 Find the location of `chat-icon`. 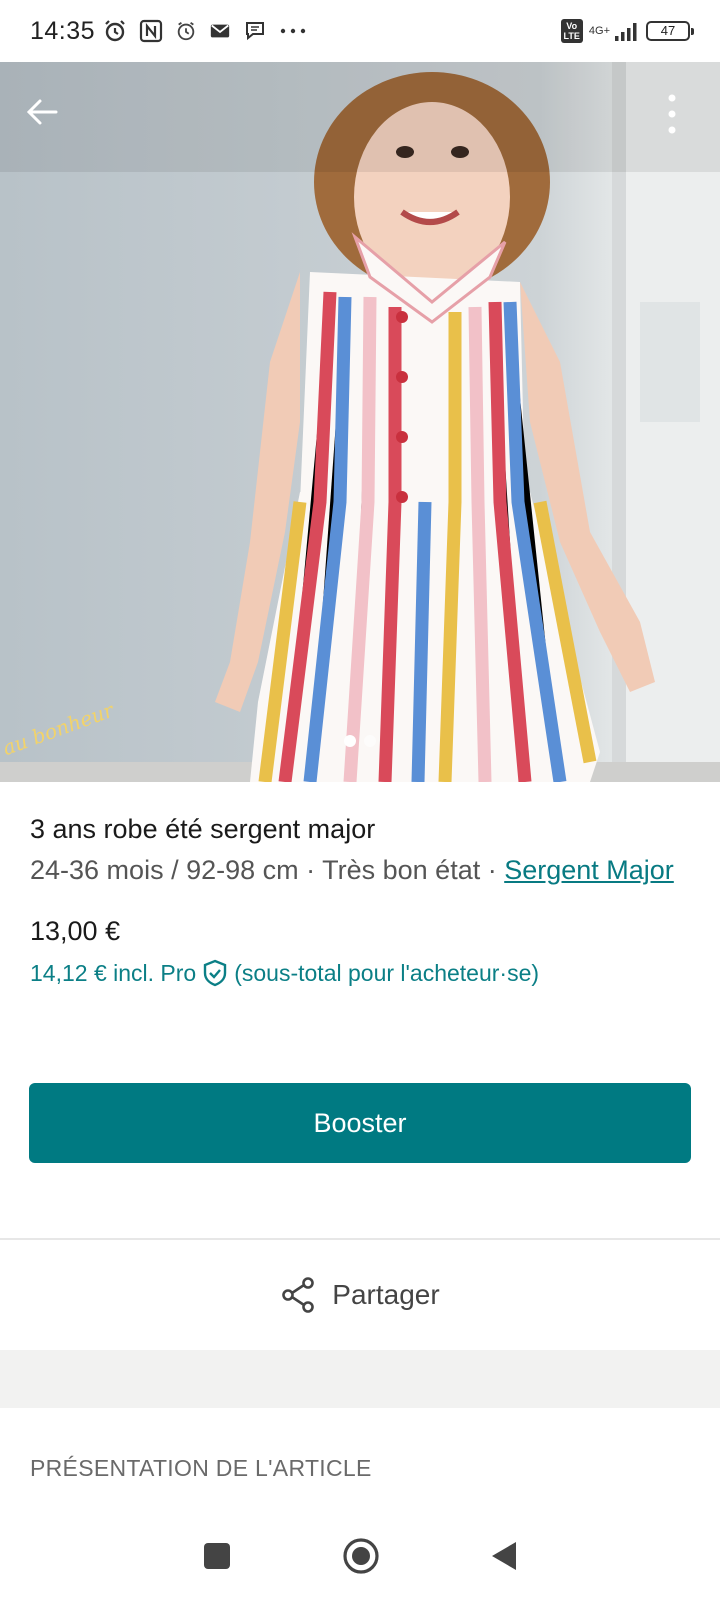

chat-icon is located at coordinates (255, 31).